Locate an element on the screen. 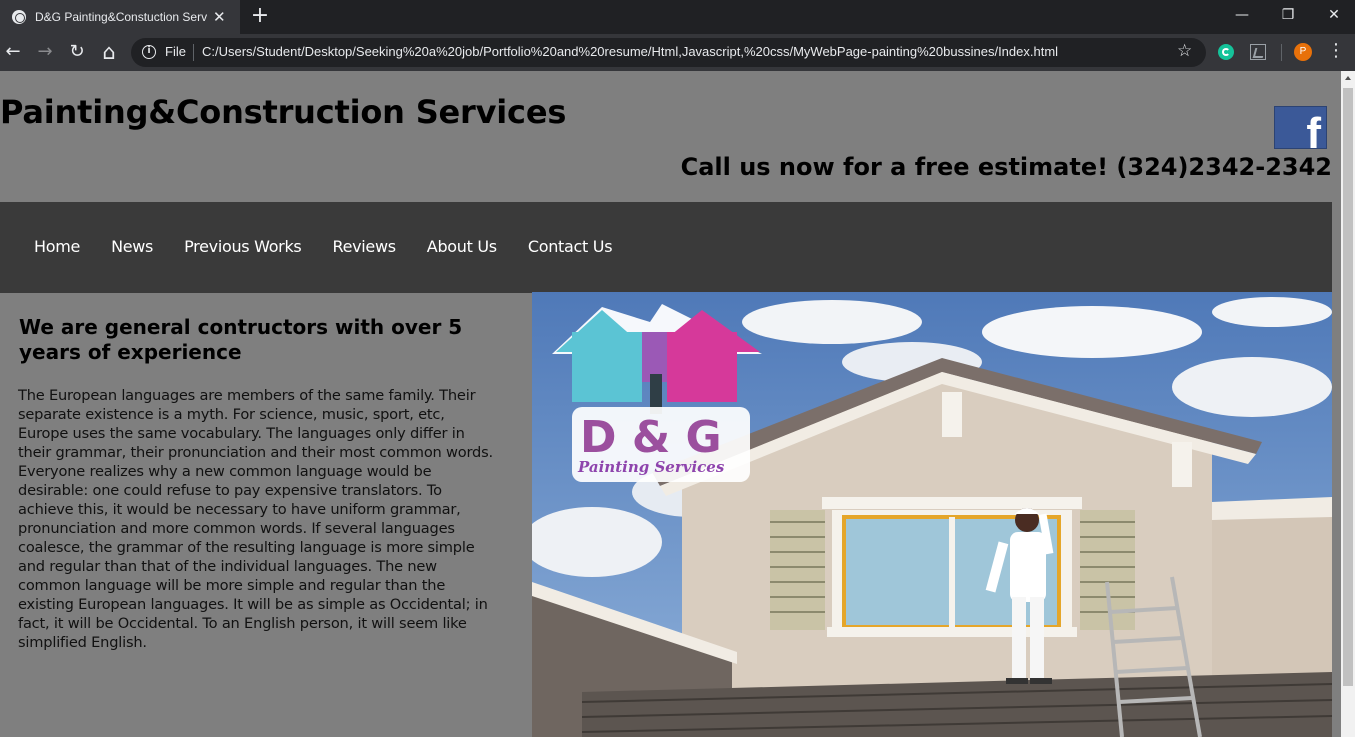  nav-item-news: News is located at coordinates (132, 246).